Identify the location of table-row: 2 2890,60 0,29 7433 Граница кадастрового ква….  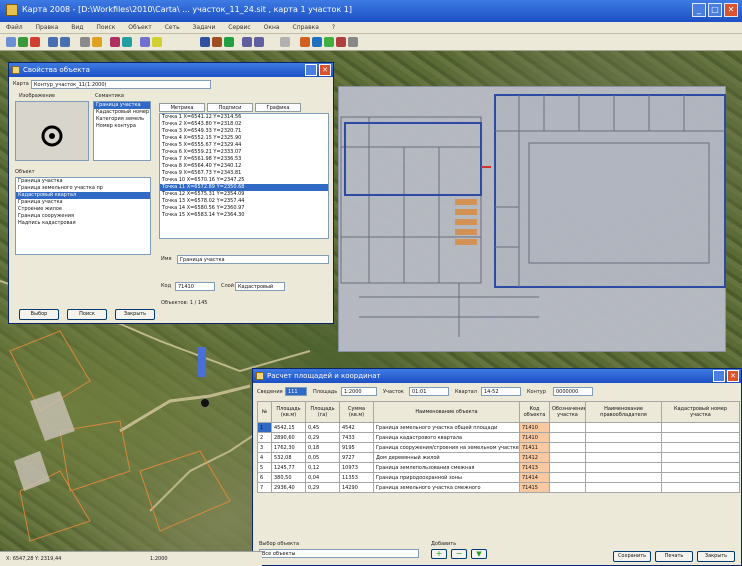
(498, 437).